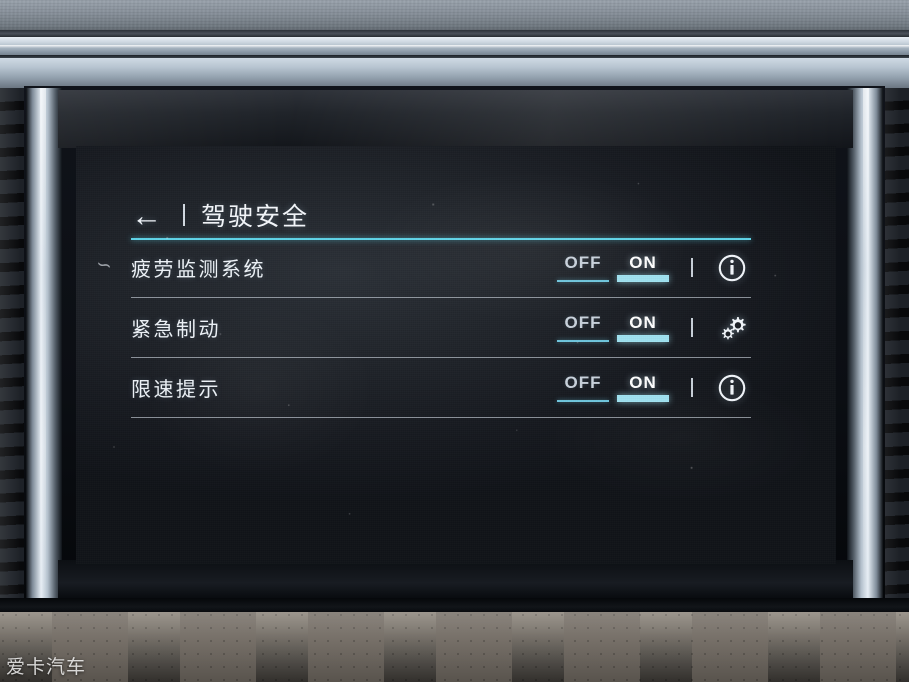  What do you see at coordinates (441, 388) in the screenshot?
I see `list-item: 限速提示 OFF ON` at bounding box center [441, 388].